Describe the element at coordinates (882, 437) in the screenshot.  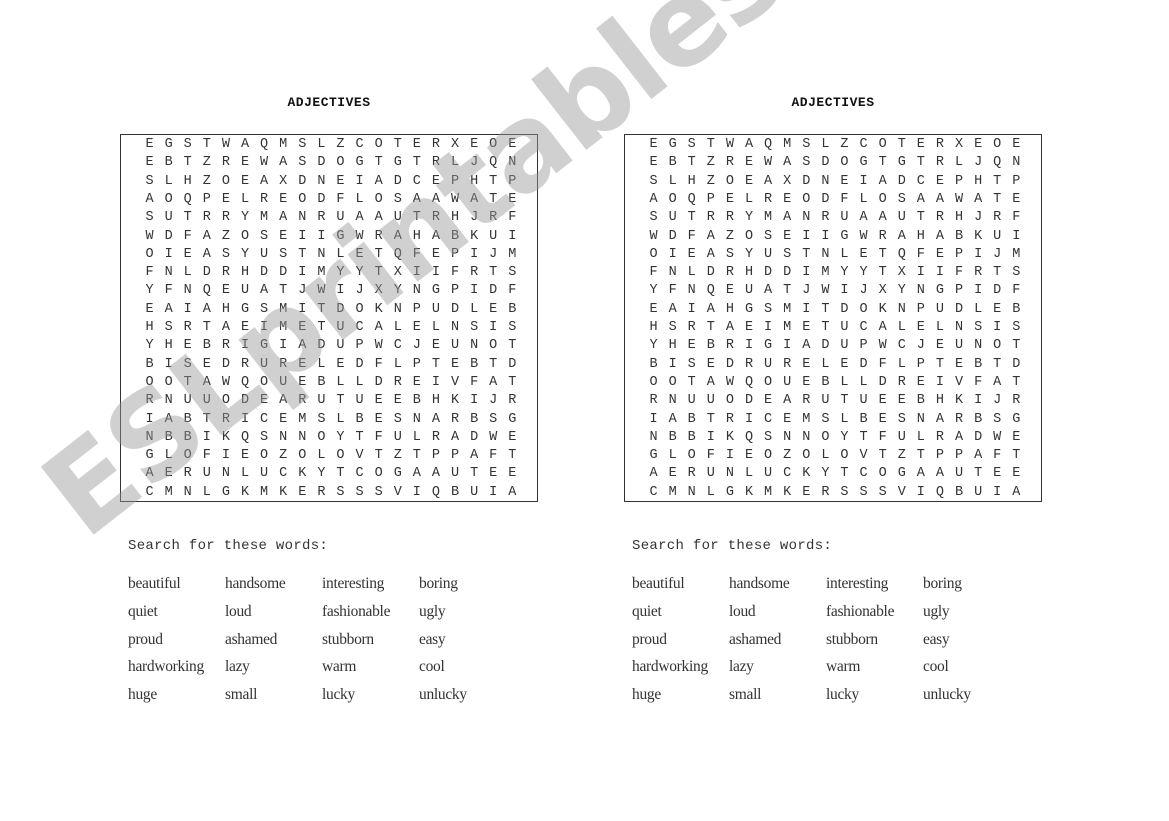
I see `grid-letter: F` at that location.